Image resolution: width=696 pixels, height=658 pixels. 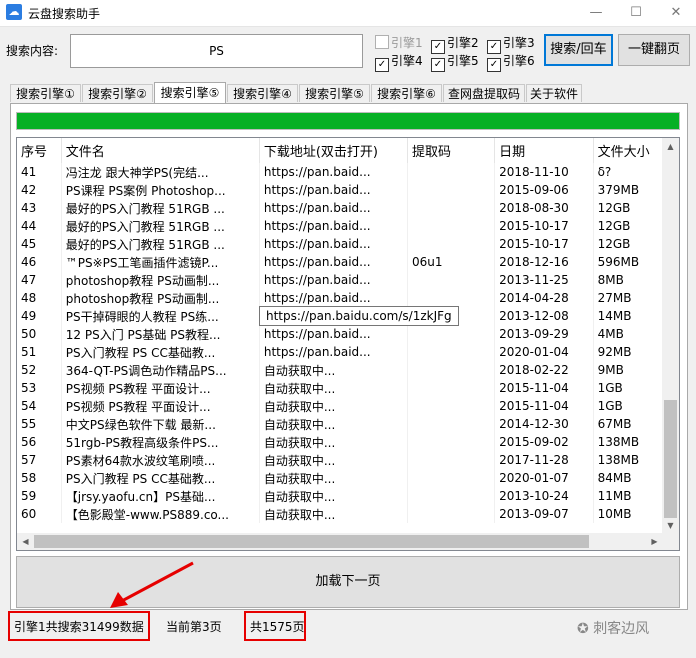 I want to click on col-filename: 文件名, so click(x=160, y=150).